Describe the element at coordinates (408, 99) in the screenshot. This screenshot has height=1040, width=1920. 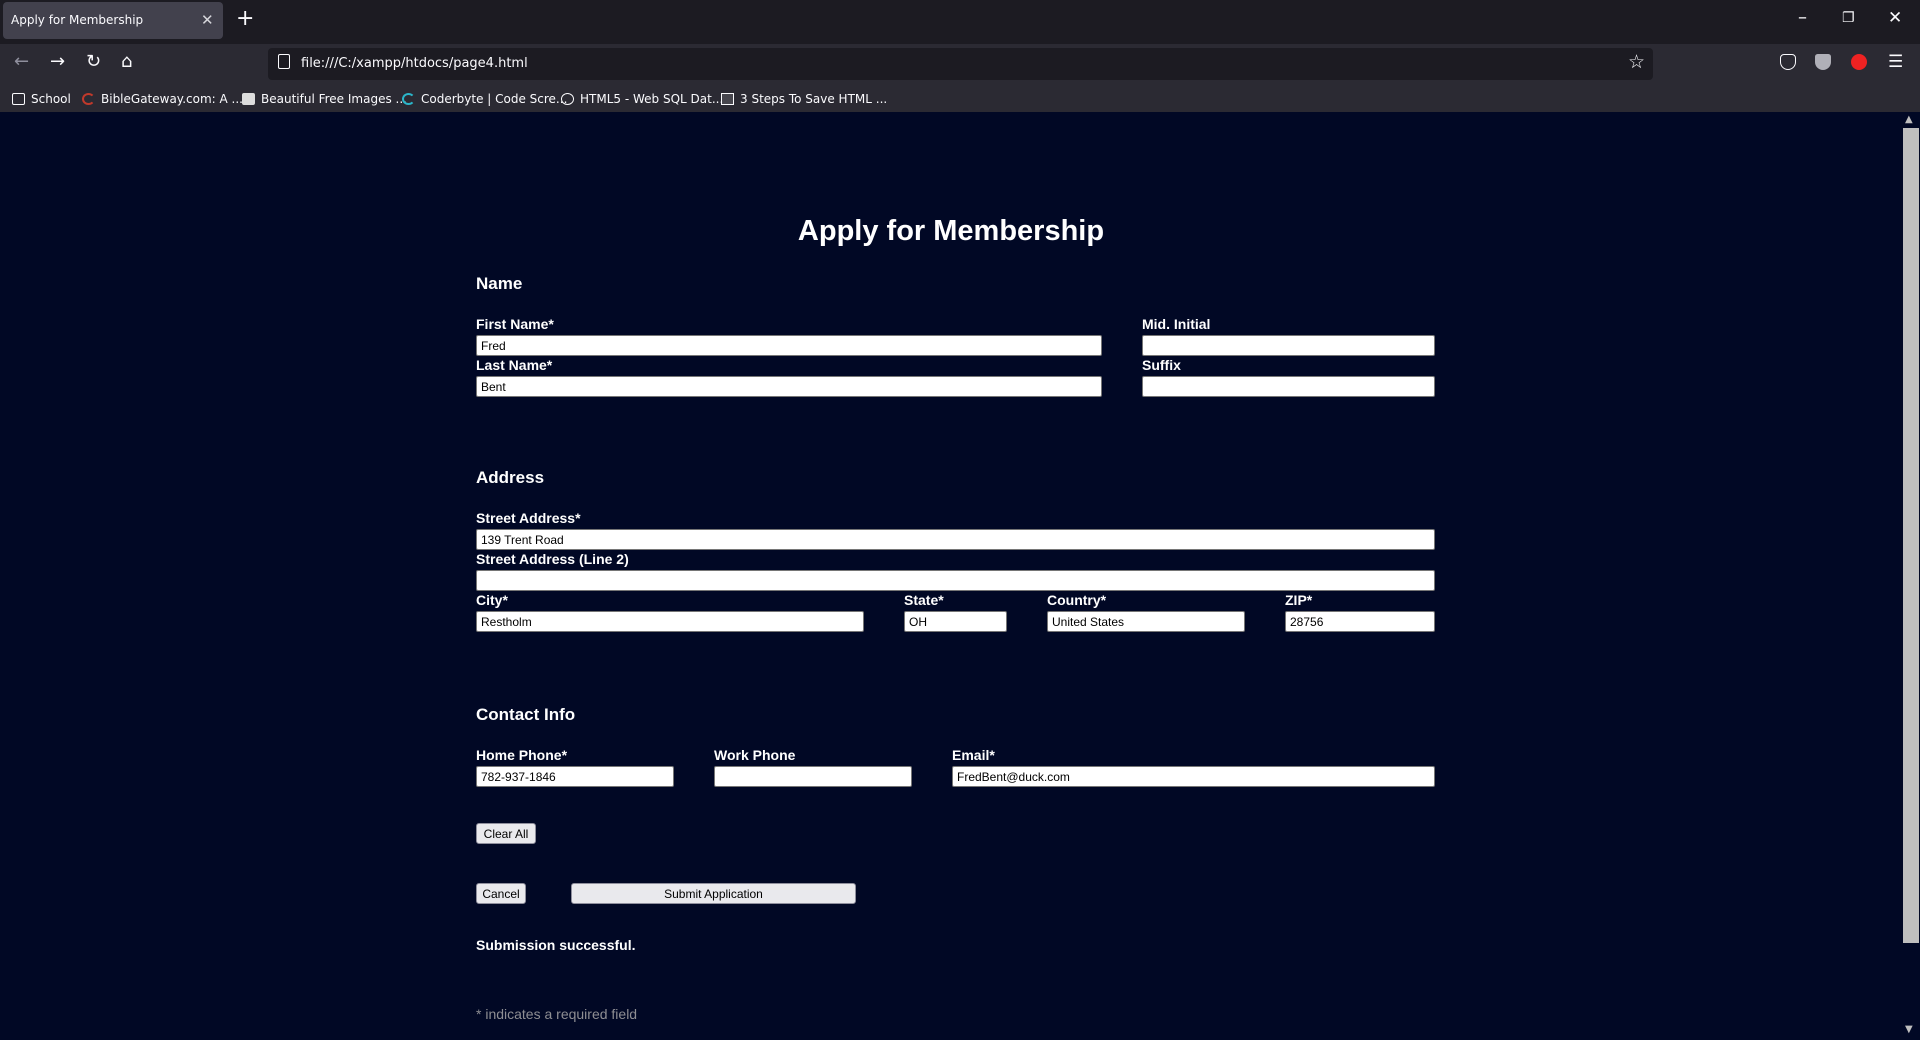
I see `coderbyte-icon` at that location.